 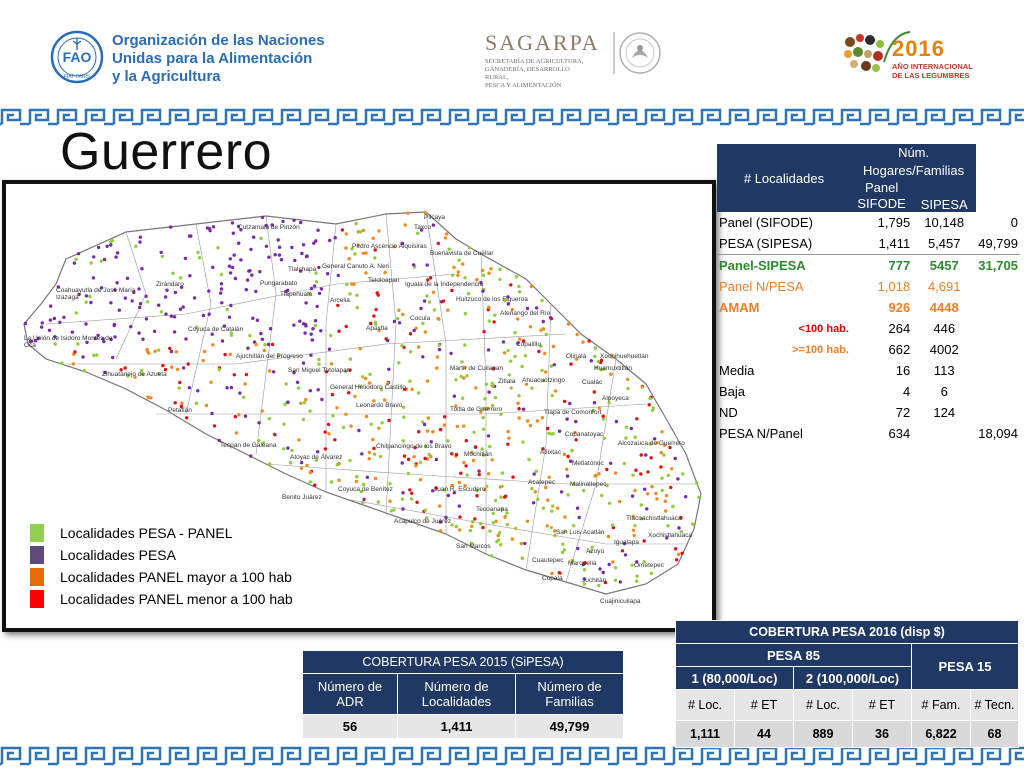 What do you see at coordinates (944, 307) in the screenshot?
I see `summary-cell-panel: 4448` at bounding box center [944, 307].